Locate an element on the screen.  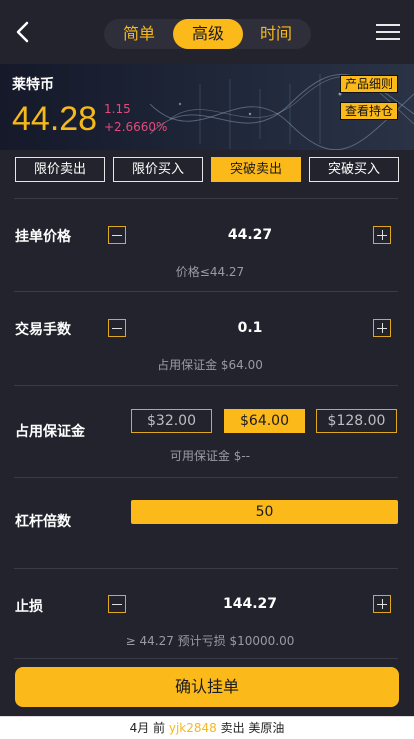
ticker-user: yjk2848 is located at coordinates (192, 728).